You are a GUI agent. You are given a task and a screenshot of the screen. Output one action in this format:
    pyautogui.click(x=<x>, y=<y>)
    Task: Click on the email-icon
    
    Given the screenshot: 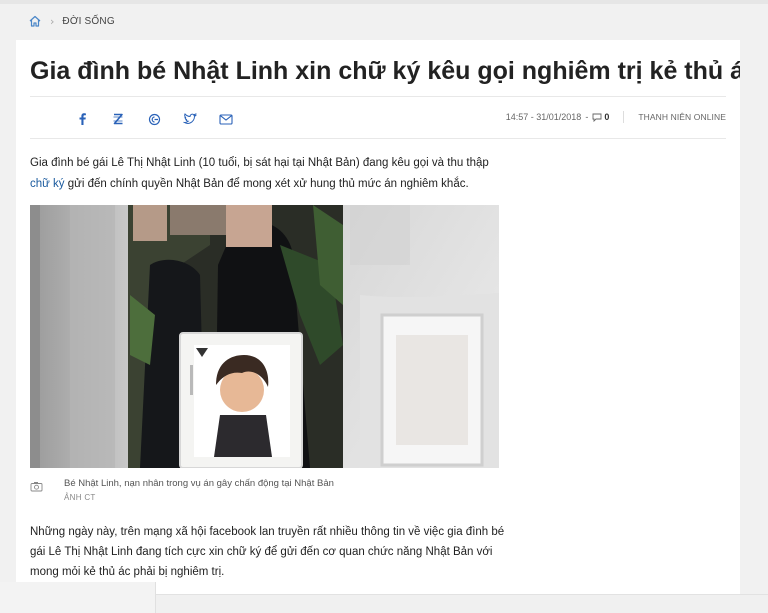 What is the action you would take?
    pyautogui.click(x=226, y=119)
    